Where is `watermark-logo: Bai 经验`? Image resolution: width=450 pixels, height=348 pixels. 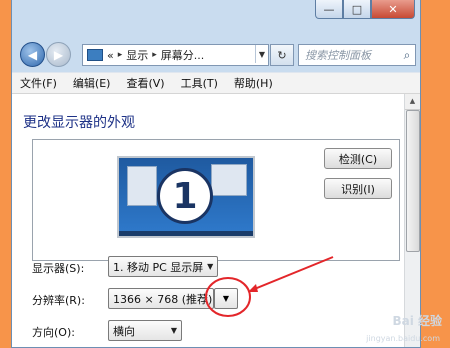
watermark-logo: Bai 经验 is located at coordinates (417, 321).